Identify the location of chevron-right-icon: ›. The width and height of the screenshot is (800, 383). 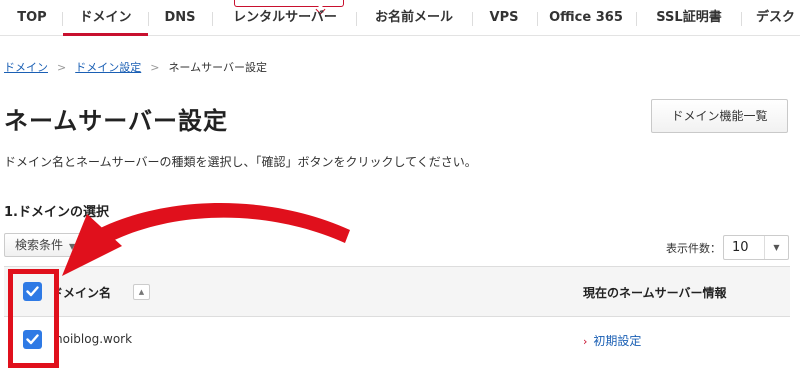
(585, 341).